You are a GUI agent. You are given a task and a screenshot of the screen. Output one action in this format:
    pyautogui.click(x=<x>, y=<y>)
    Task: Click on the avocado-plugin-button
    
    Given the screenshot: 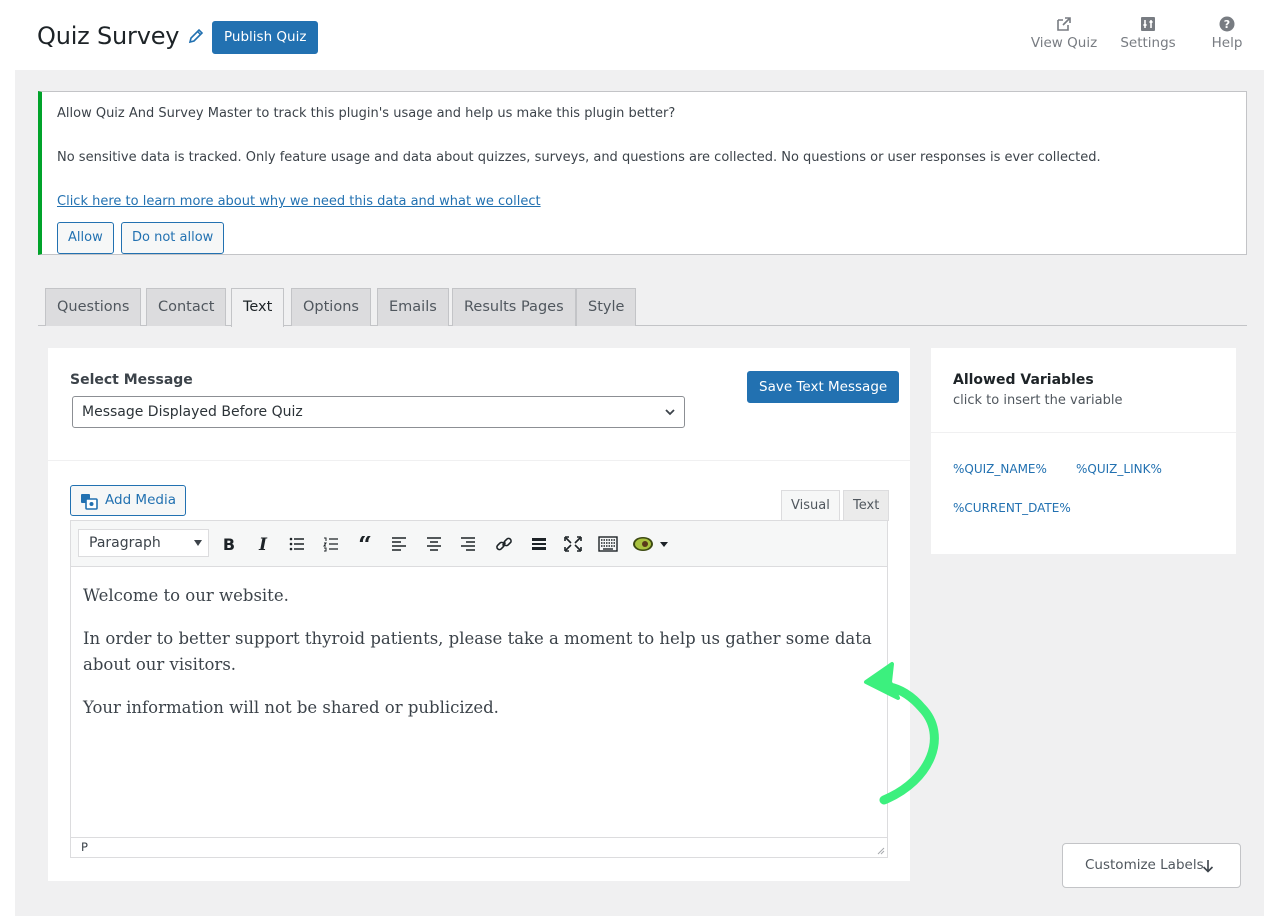 What is the action you would take?
    pyautogui.click(x=651, y=544)
    